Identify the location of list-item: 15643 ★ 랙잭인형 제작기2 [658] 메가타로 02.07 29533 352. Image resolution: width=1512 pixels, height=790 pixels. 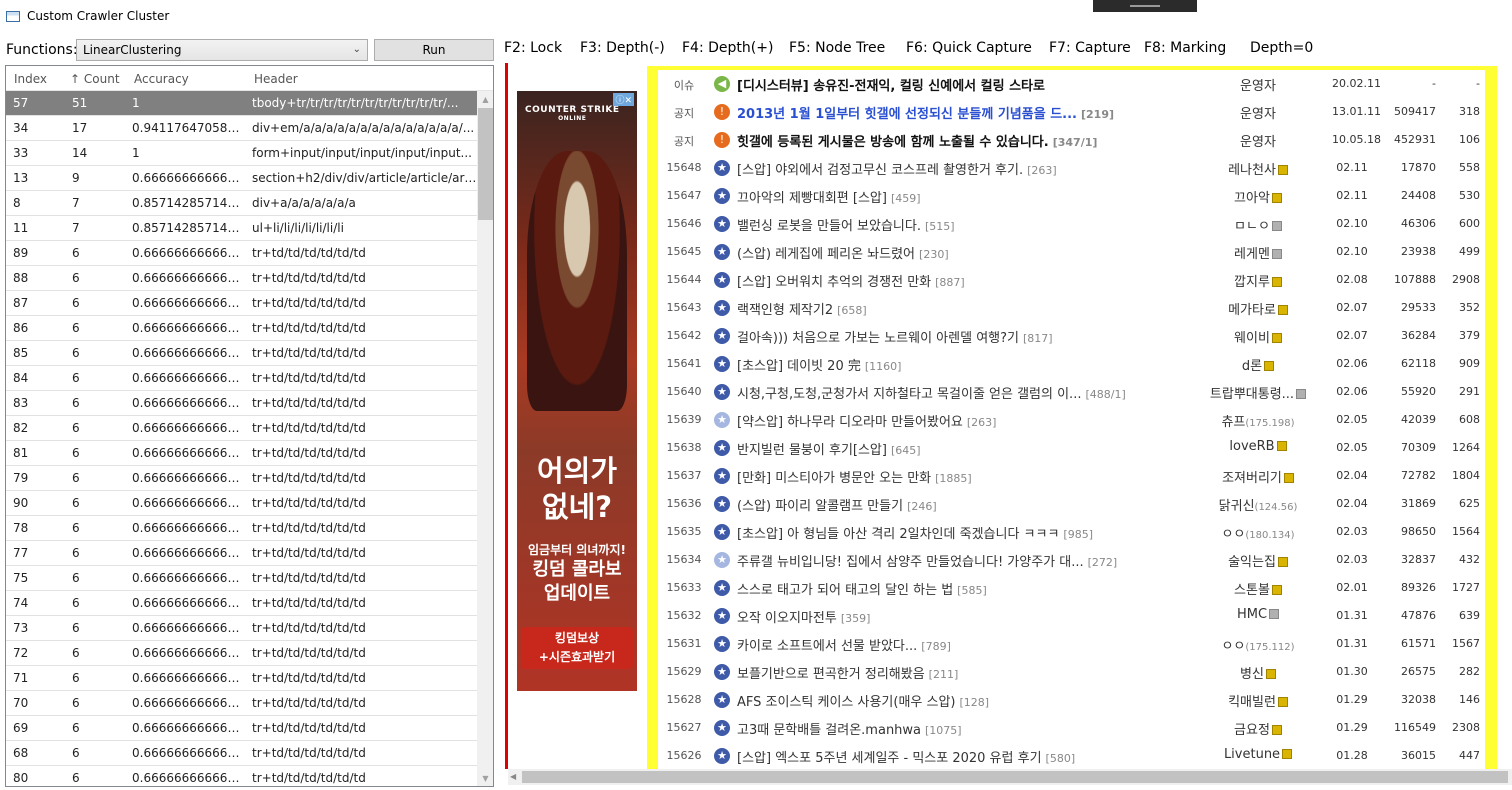
(1071, 308).